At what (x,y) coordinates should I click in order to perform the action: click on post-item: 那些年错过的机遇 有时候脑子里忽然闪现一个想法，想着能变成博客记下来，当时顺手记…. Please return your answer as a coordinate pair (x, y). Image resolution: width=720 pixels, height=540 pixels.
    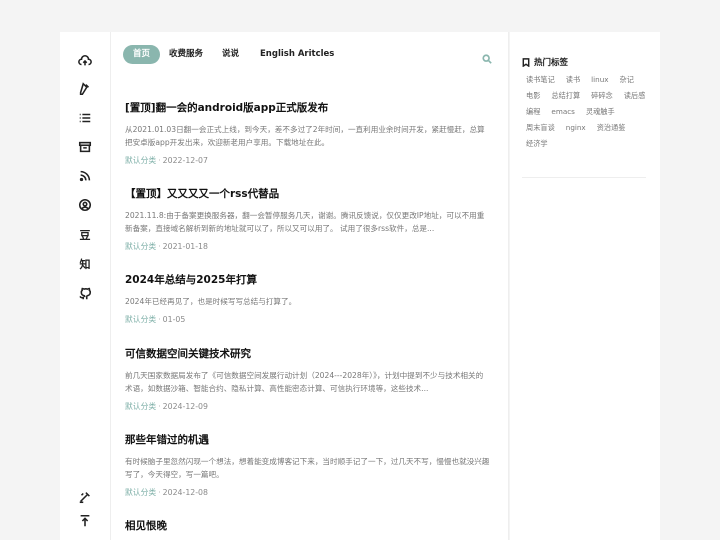
    Looking at the image, I should click on (307, 465).